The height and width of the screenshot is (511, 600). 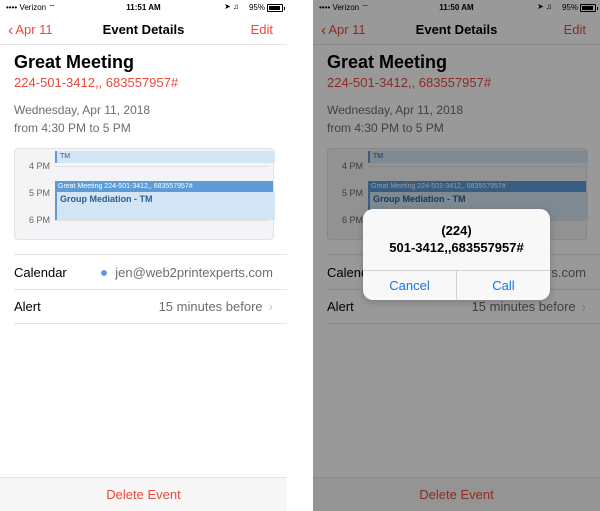 I want to click on bottom-toolbar: Delete Event, so click(x=143, y=494).